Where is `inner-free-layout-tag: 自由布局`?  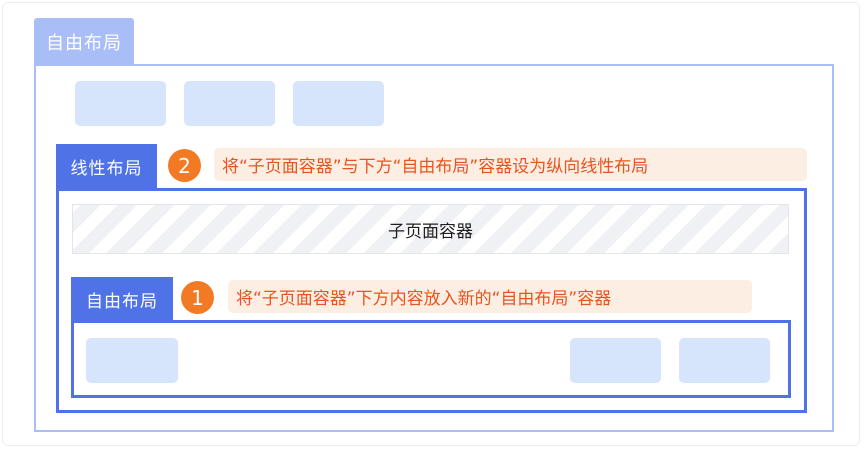
inner-free-layout-tag: 自由布局 is located at coordinates (122, 299).